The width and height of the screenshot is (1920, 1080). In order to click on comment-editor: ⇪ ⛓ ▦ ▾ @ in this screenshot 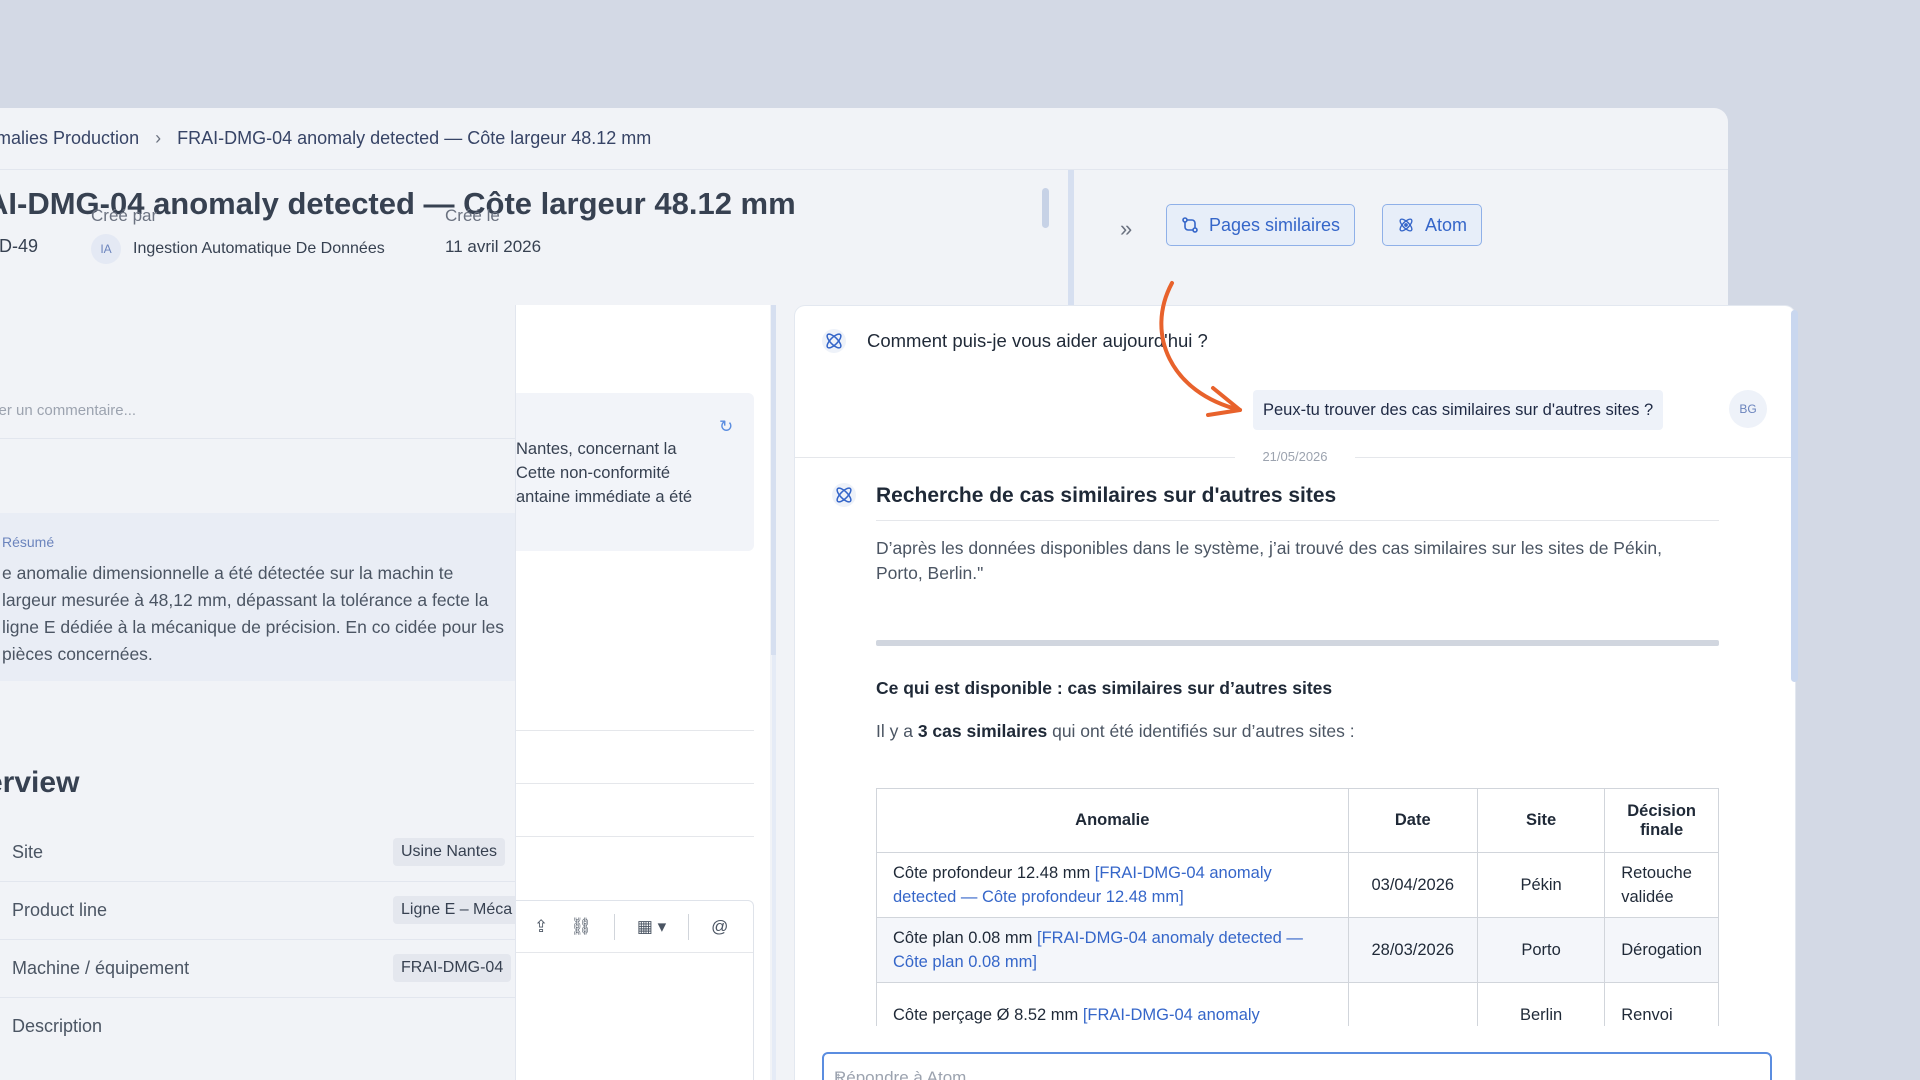, I will do `click(635, 990)`.